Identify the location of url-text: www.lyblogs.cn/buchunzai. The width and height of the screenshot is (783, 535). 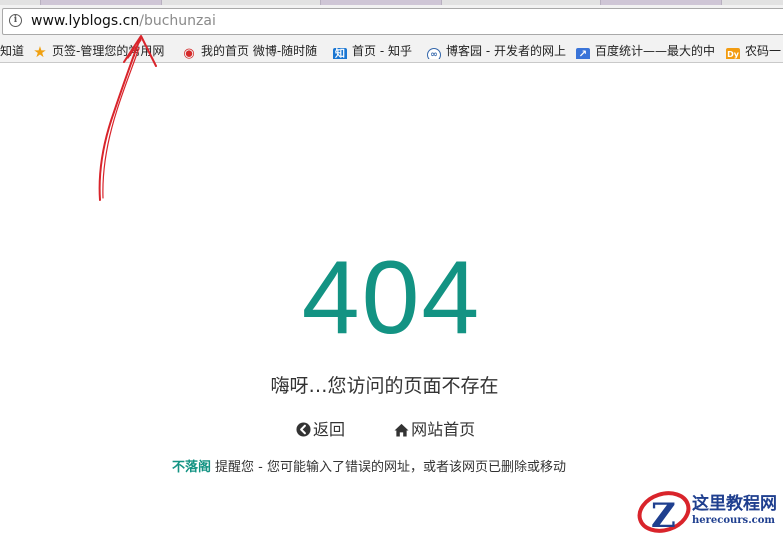
(123, 21).